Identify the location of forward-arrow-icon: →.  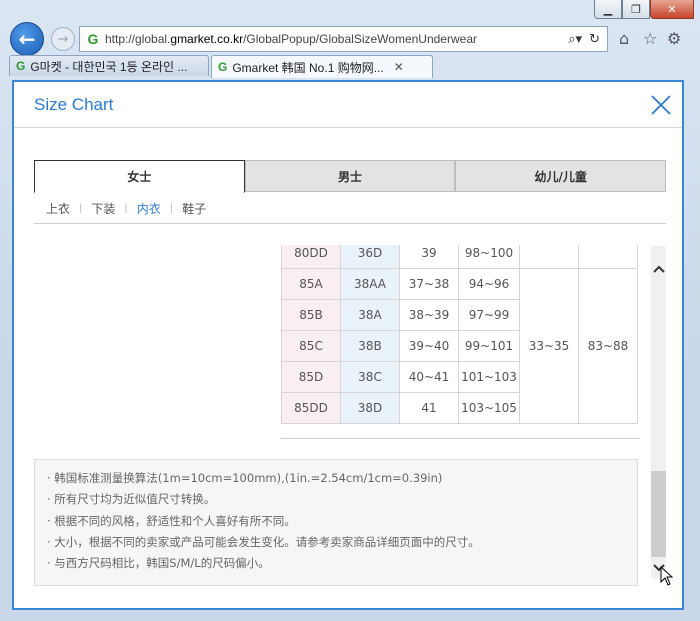
(63, 39).